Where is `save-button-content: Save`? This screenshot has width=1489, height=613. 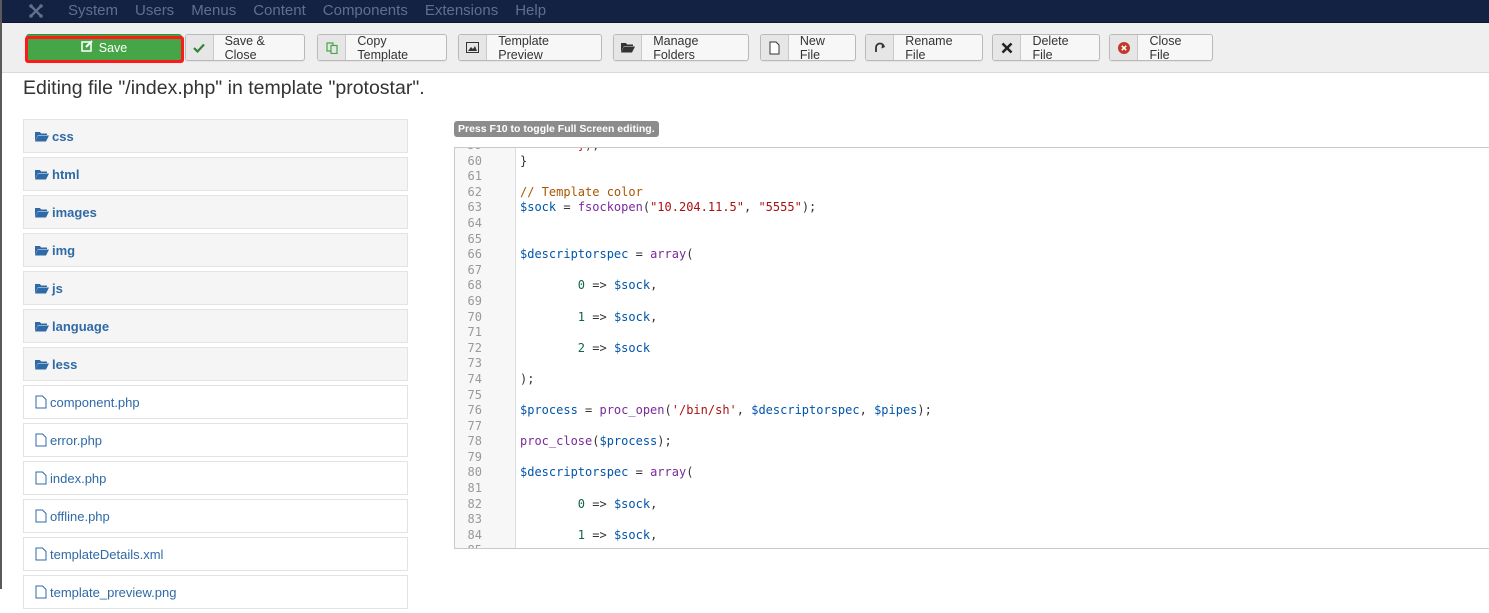
save-button-content: Save is located at coordinates (104, 47).